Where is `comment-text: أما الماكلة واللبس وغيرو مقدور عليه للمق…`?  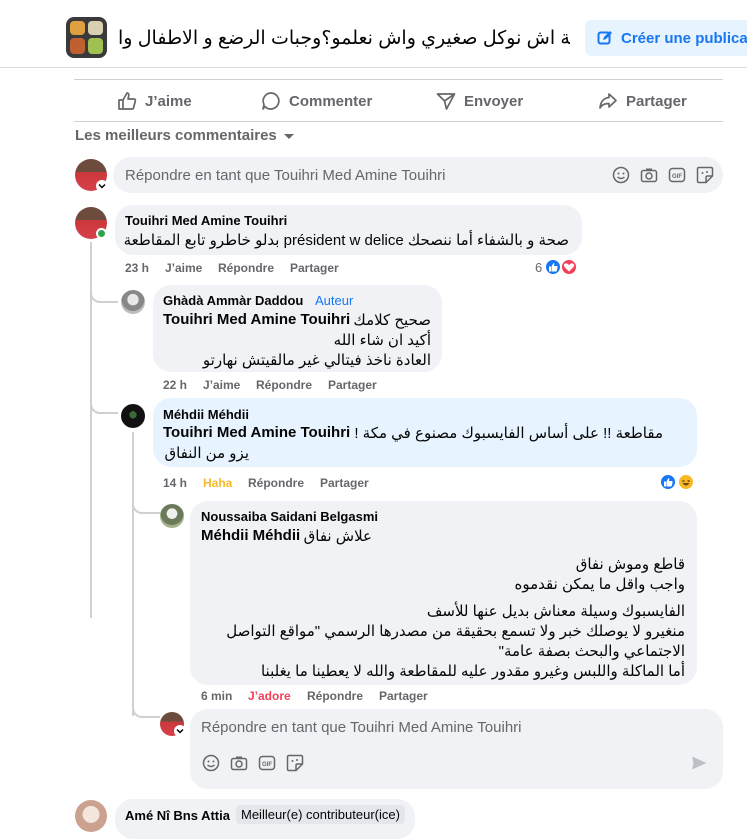 comment-text: أما الماكلة واللبس وغيرو مقدور عليه للمق… is located at coordinates (472, 671).